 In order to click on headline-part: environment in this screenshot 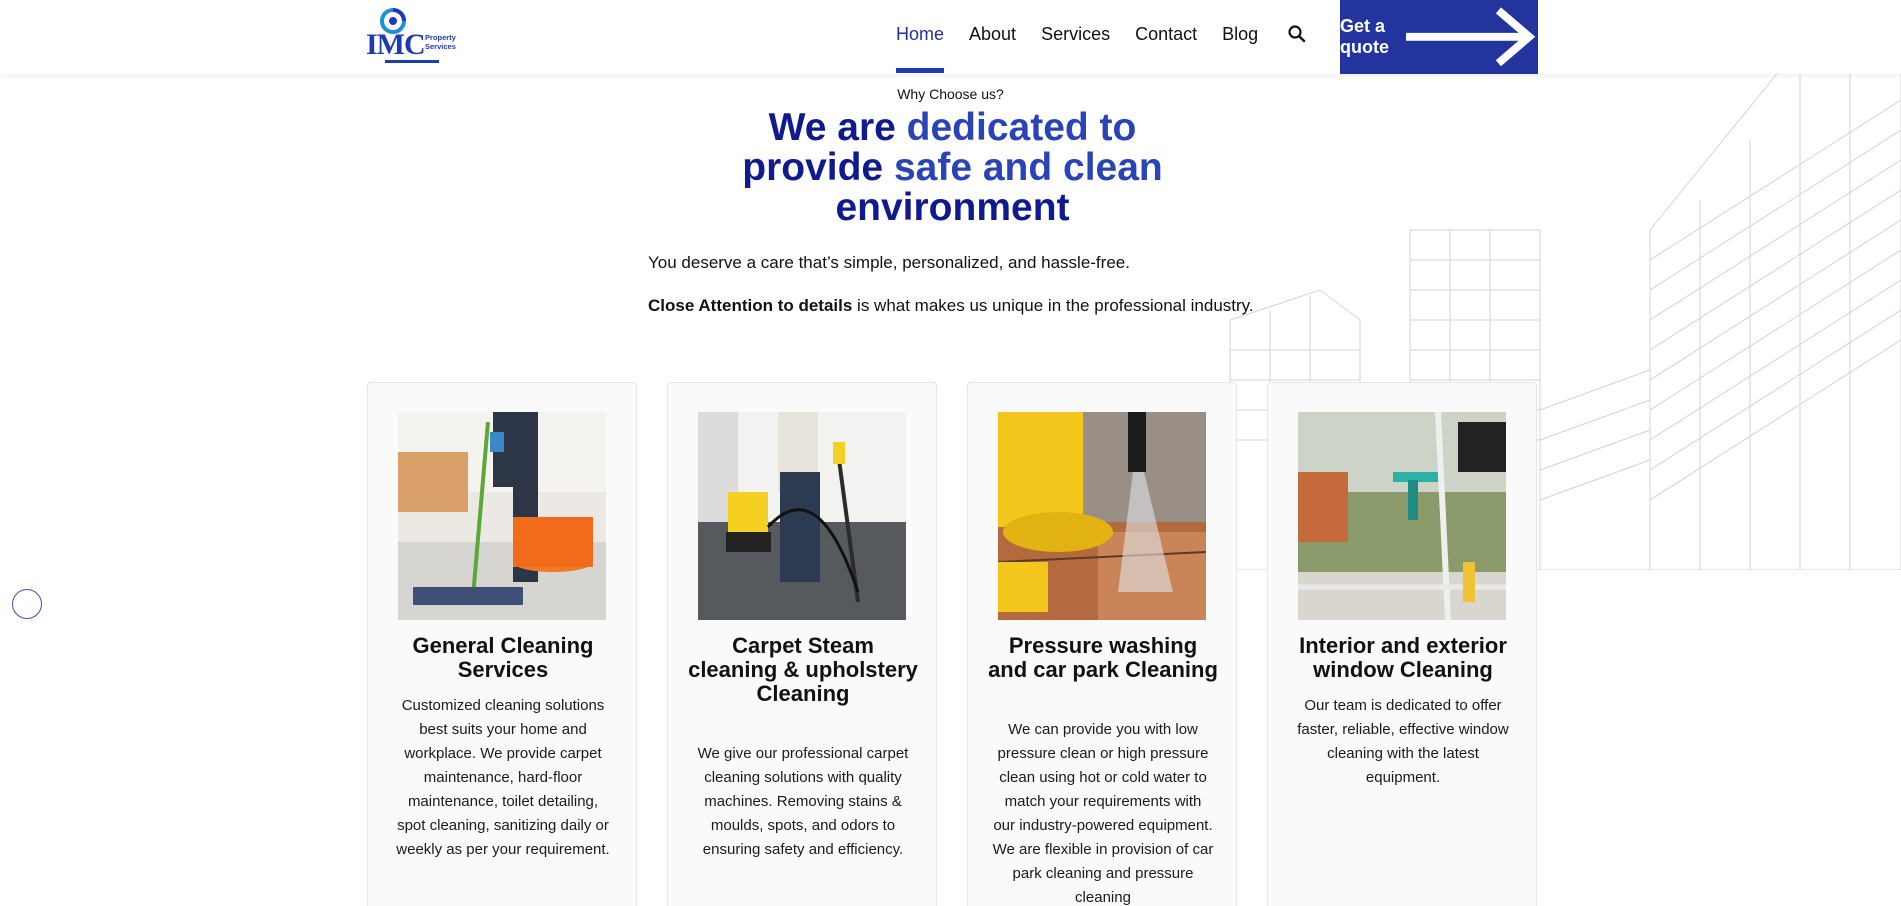, I will do `click(952, 207)`.